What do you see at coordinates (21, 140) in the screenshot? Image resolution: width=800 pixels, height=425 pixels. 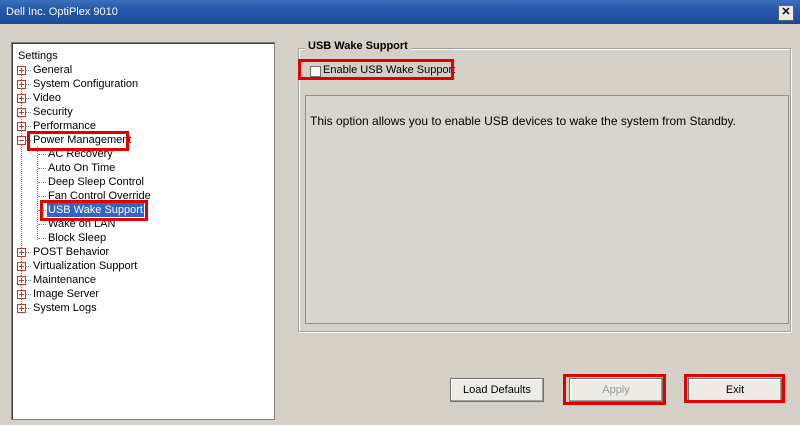 I see `collapse-icon` at bounding box center [21, 140].